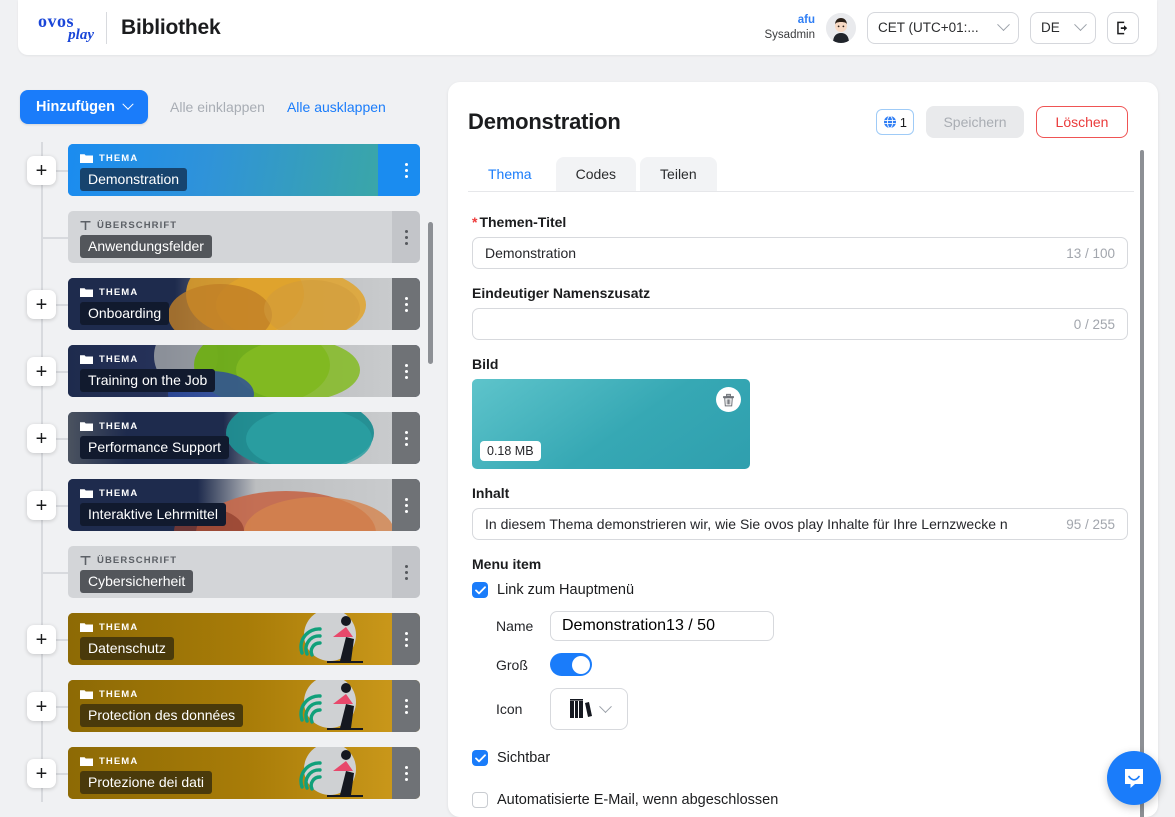 Image resolution: width=1175 pixels, height=817 pixels. I want to click on delete-image-button, so click(728, 399).